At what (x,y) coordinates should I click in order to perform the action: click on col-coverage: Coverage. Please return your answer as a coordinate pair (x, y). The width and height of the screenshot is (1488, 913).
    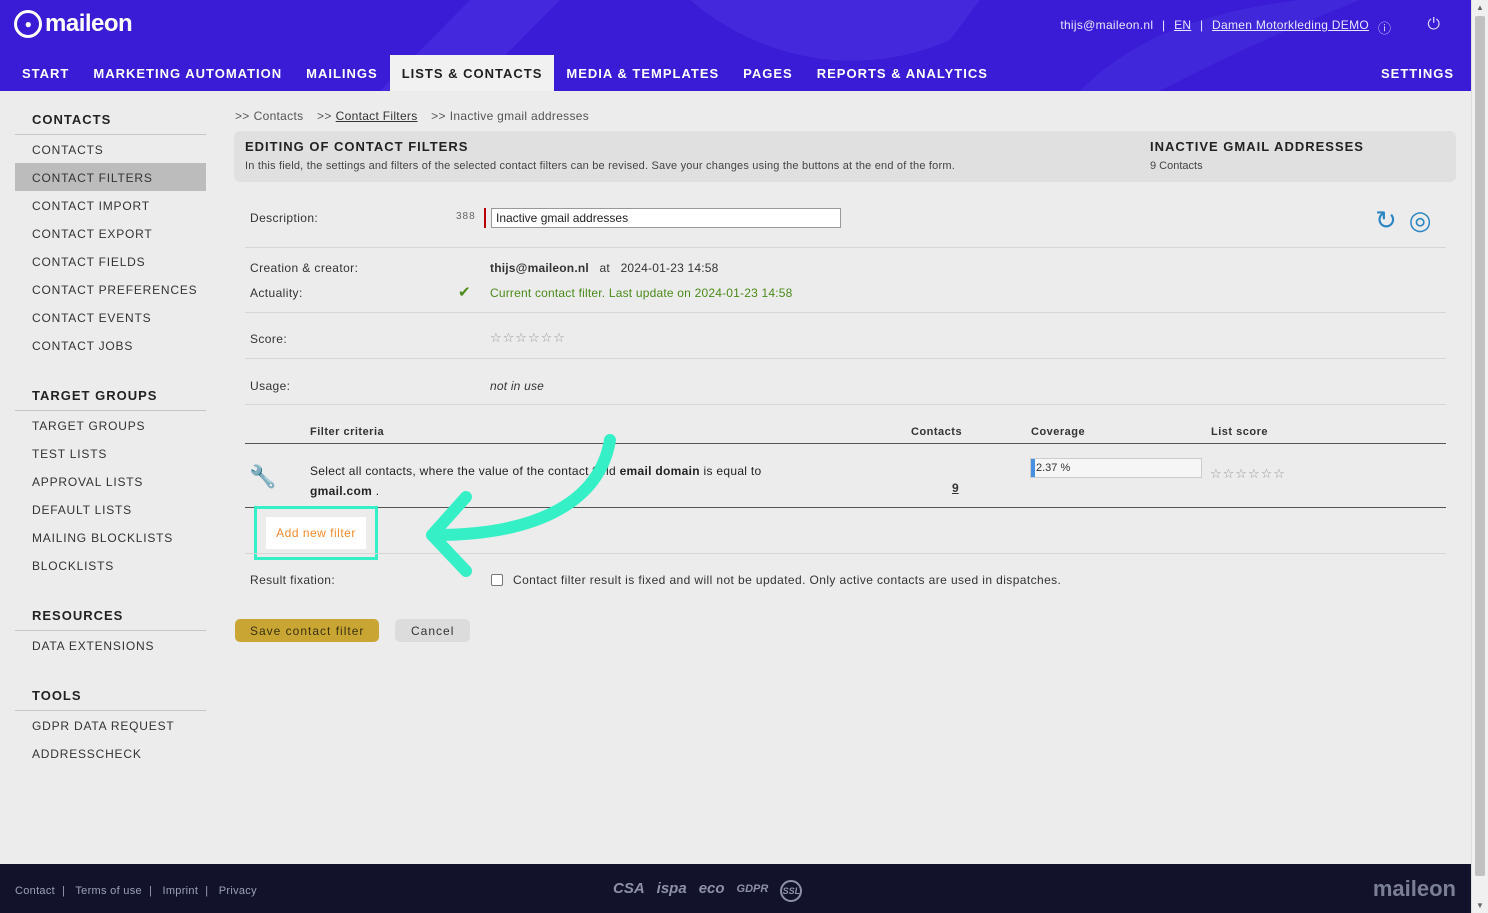
    Looking at the image, I should click on (1058, 432).